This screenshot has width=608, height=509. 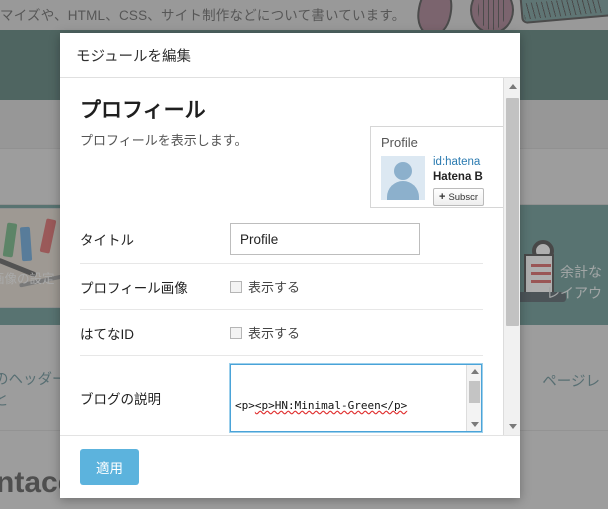 I want to click on modal-scrollbar, so click(x=511, y=256).